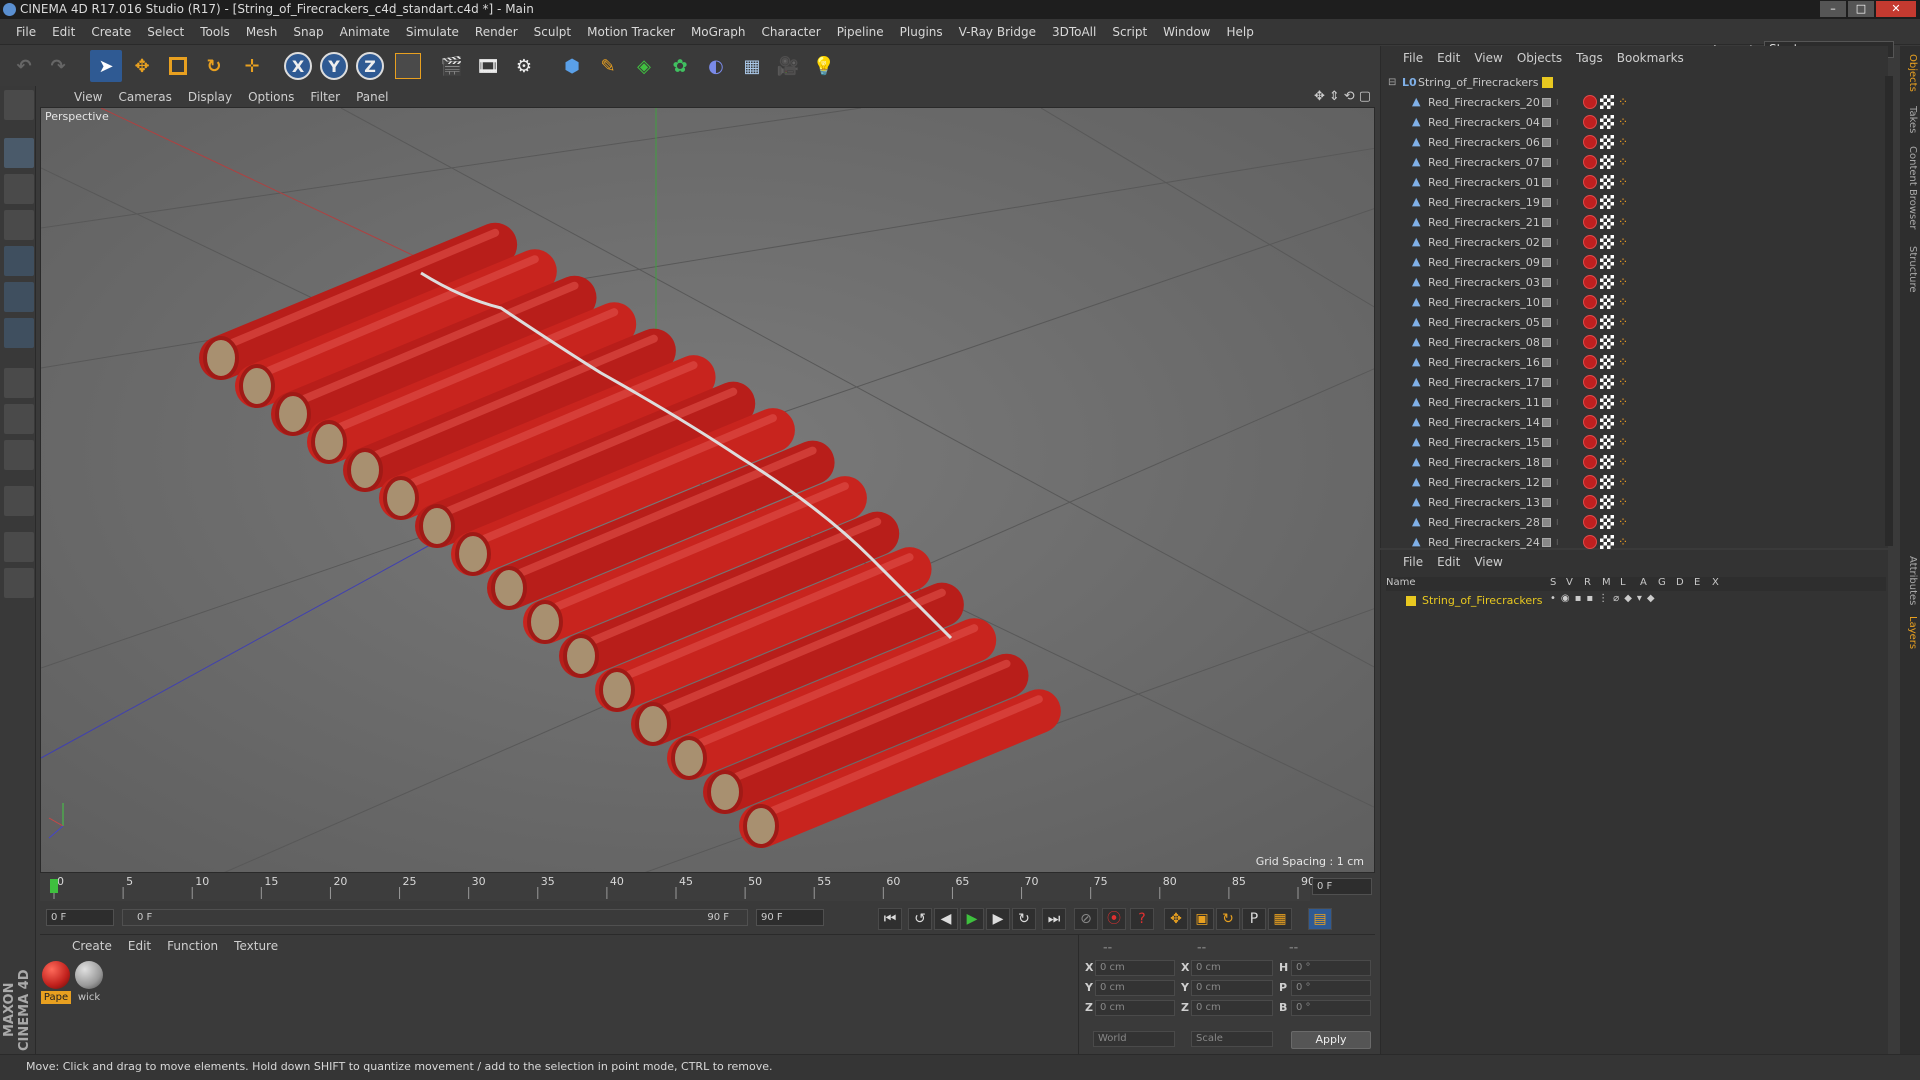  Describe the element at coordinates (1636, 601) in the screenshot. I see `layer-row: String_of_Firecrackers •◉▪▪⋮⌀◆▾◆` at that location.